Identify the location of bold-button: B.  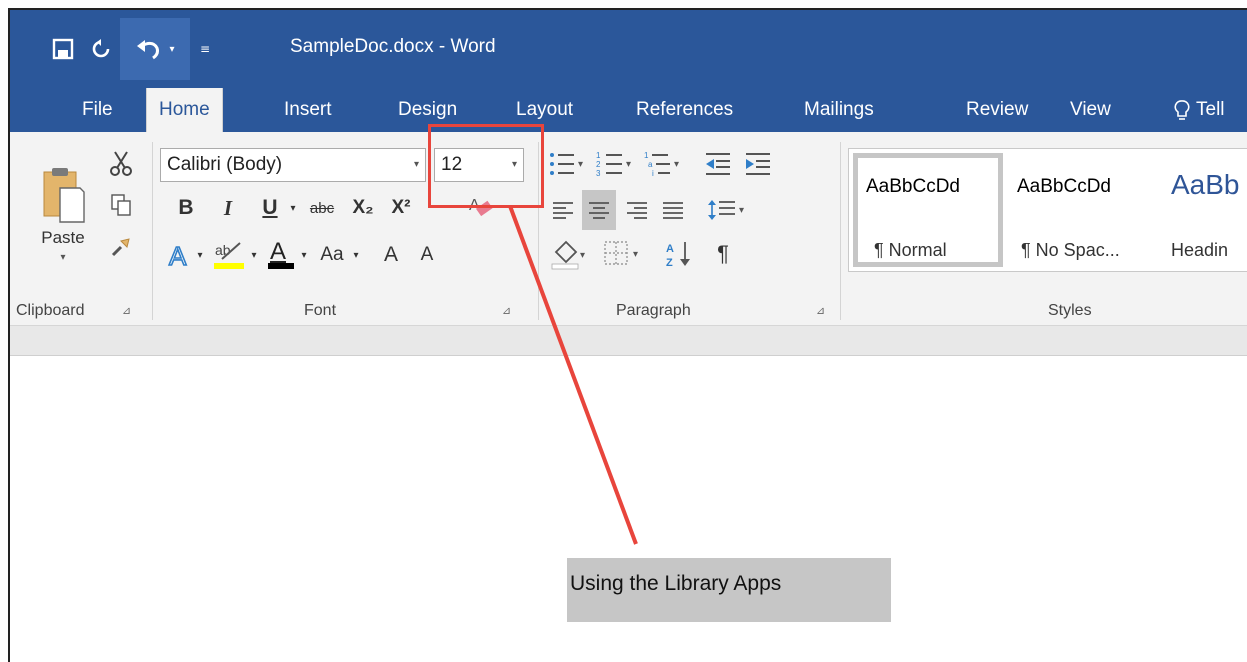
(186, 208).